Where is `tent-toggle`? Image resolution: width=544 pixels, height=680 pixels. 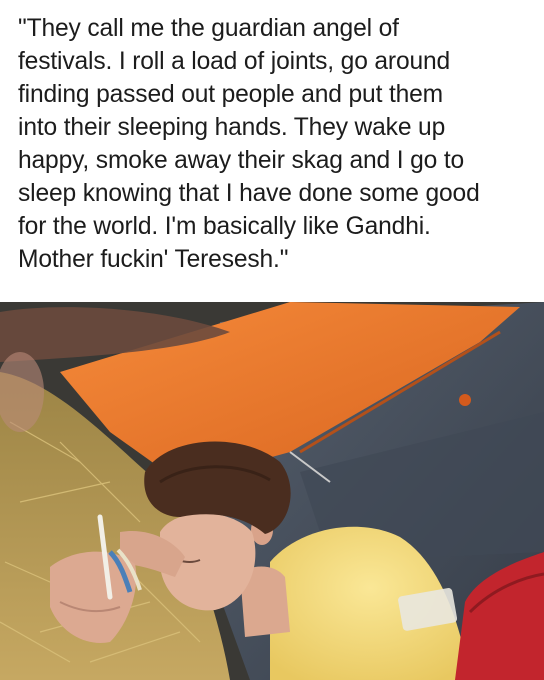 tent-toggle is located at coordinates (465, 400).